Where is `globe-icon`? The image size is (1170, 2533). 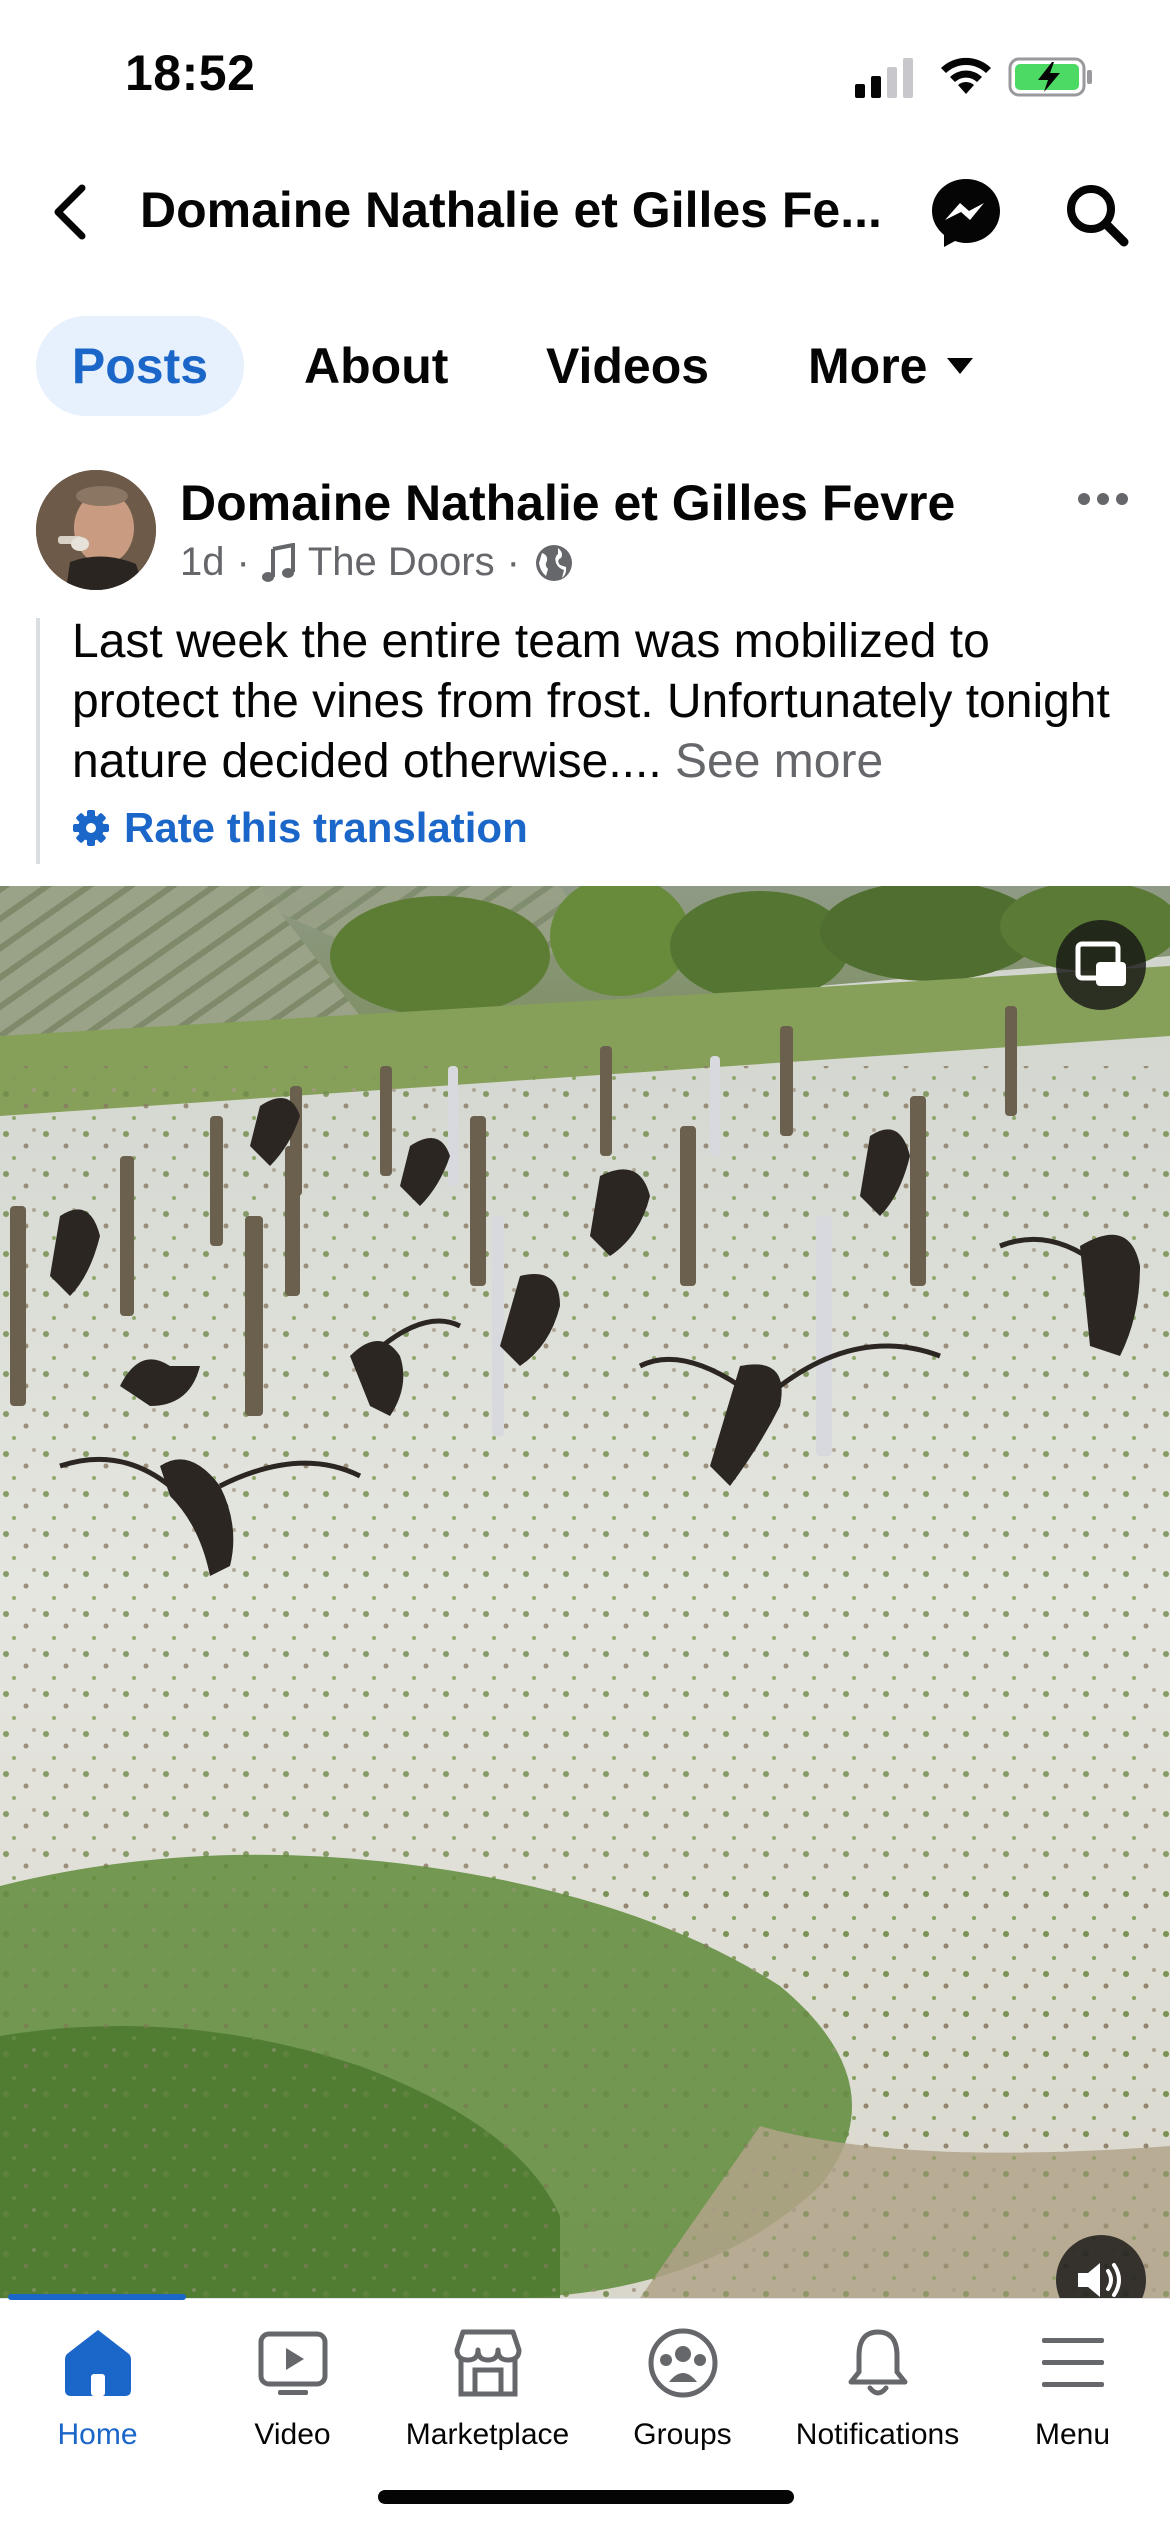
globe-icon is located at coordinates (553, 562).